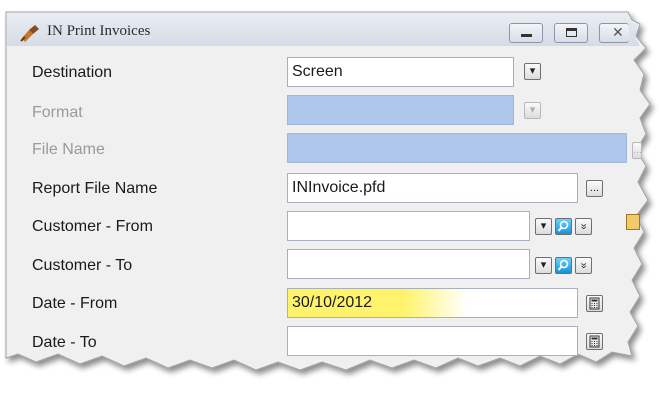 The image size is (660, 397). I want to click on customer-from-dropdown-button: ▾, so click(543, 226).